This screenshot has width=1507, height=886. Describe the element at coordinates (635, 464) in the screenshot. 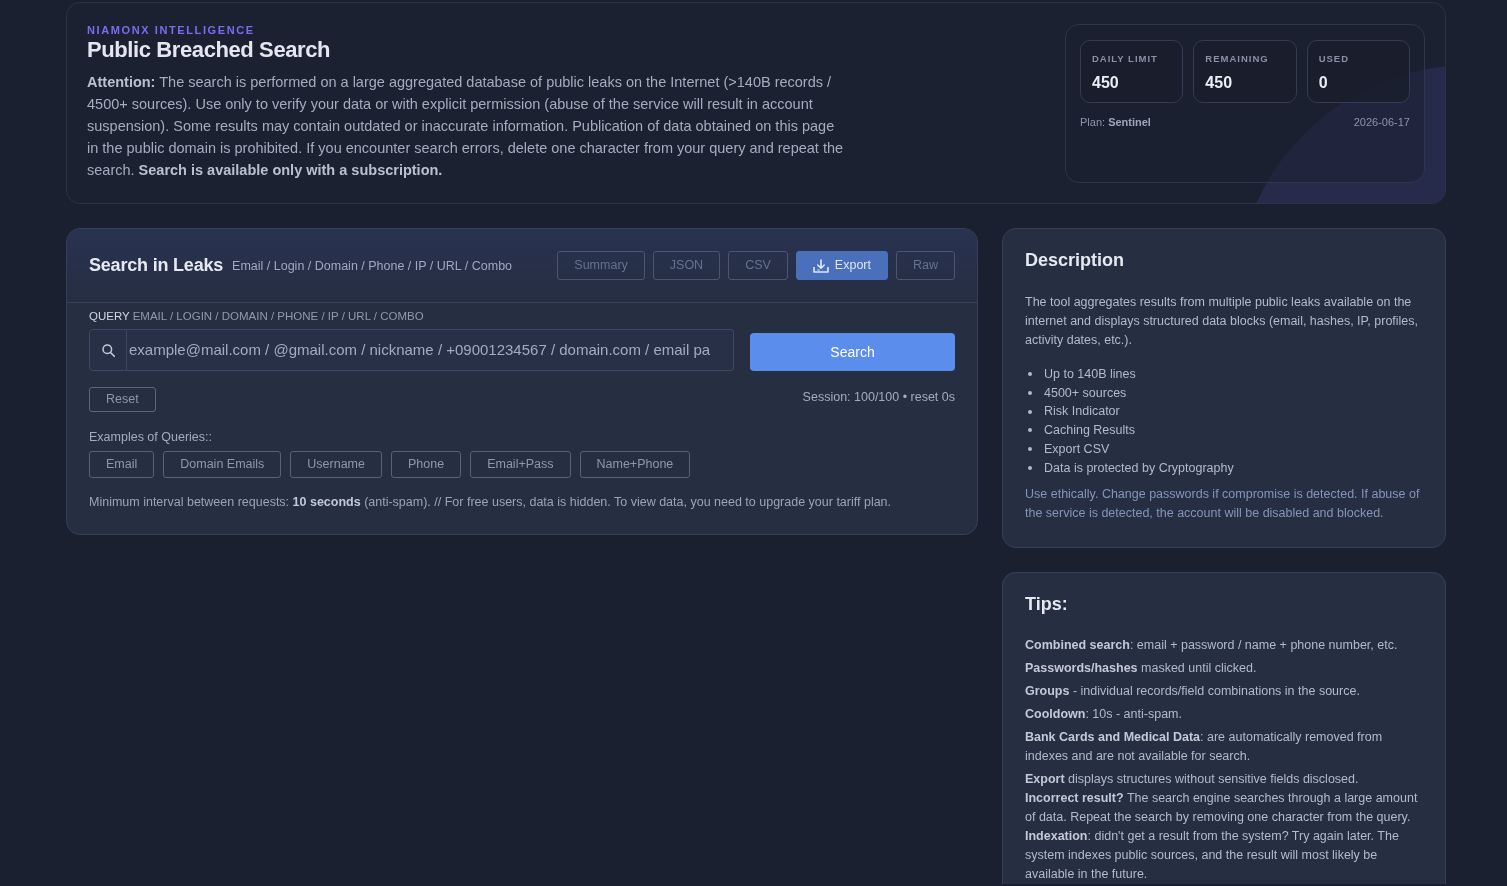

I see `example-button: Name+Phone` at that location.